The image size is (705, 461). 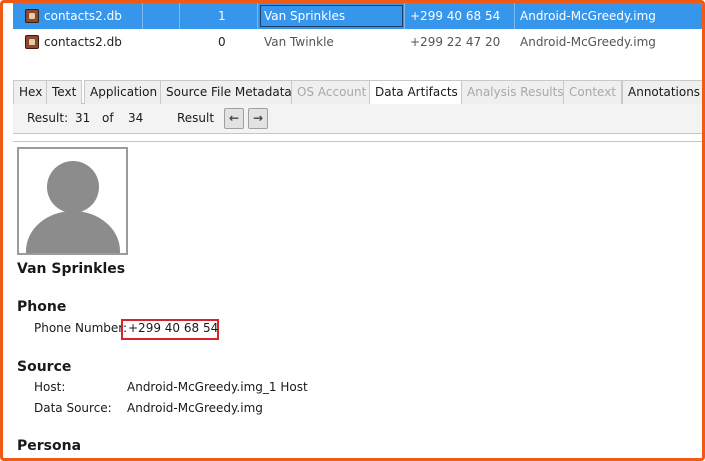 I want to click on arrow-right-icon: →, so click(x=258, y=118).